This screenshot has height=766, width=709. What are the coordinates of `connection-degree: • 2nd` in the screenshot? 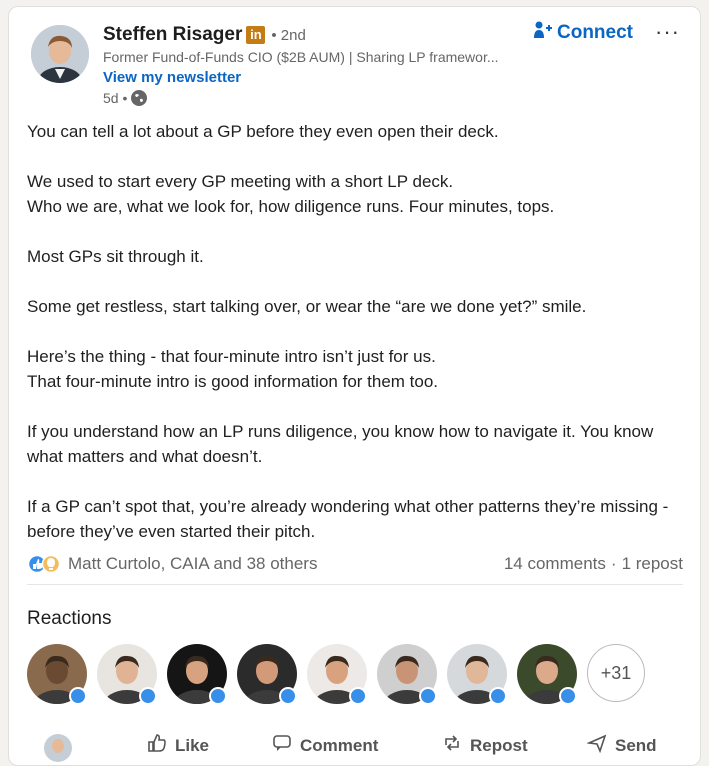 It's located at (288, 35).